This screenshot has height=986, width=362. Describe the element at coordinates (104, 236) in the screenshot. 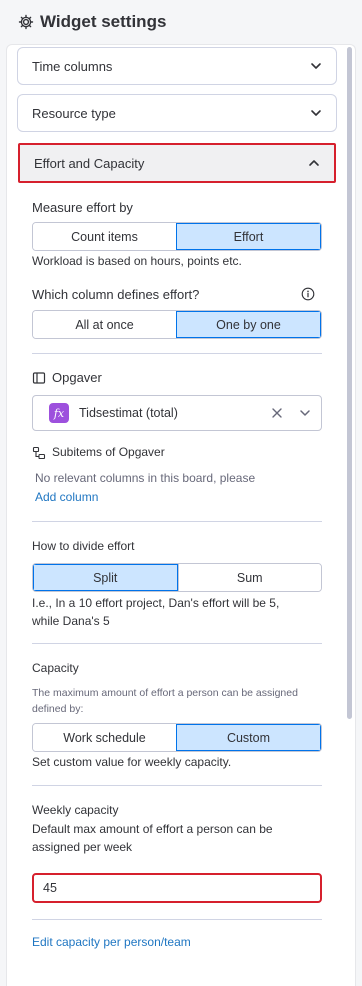

I see `count-items-option: Count items` at that location.